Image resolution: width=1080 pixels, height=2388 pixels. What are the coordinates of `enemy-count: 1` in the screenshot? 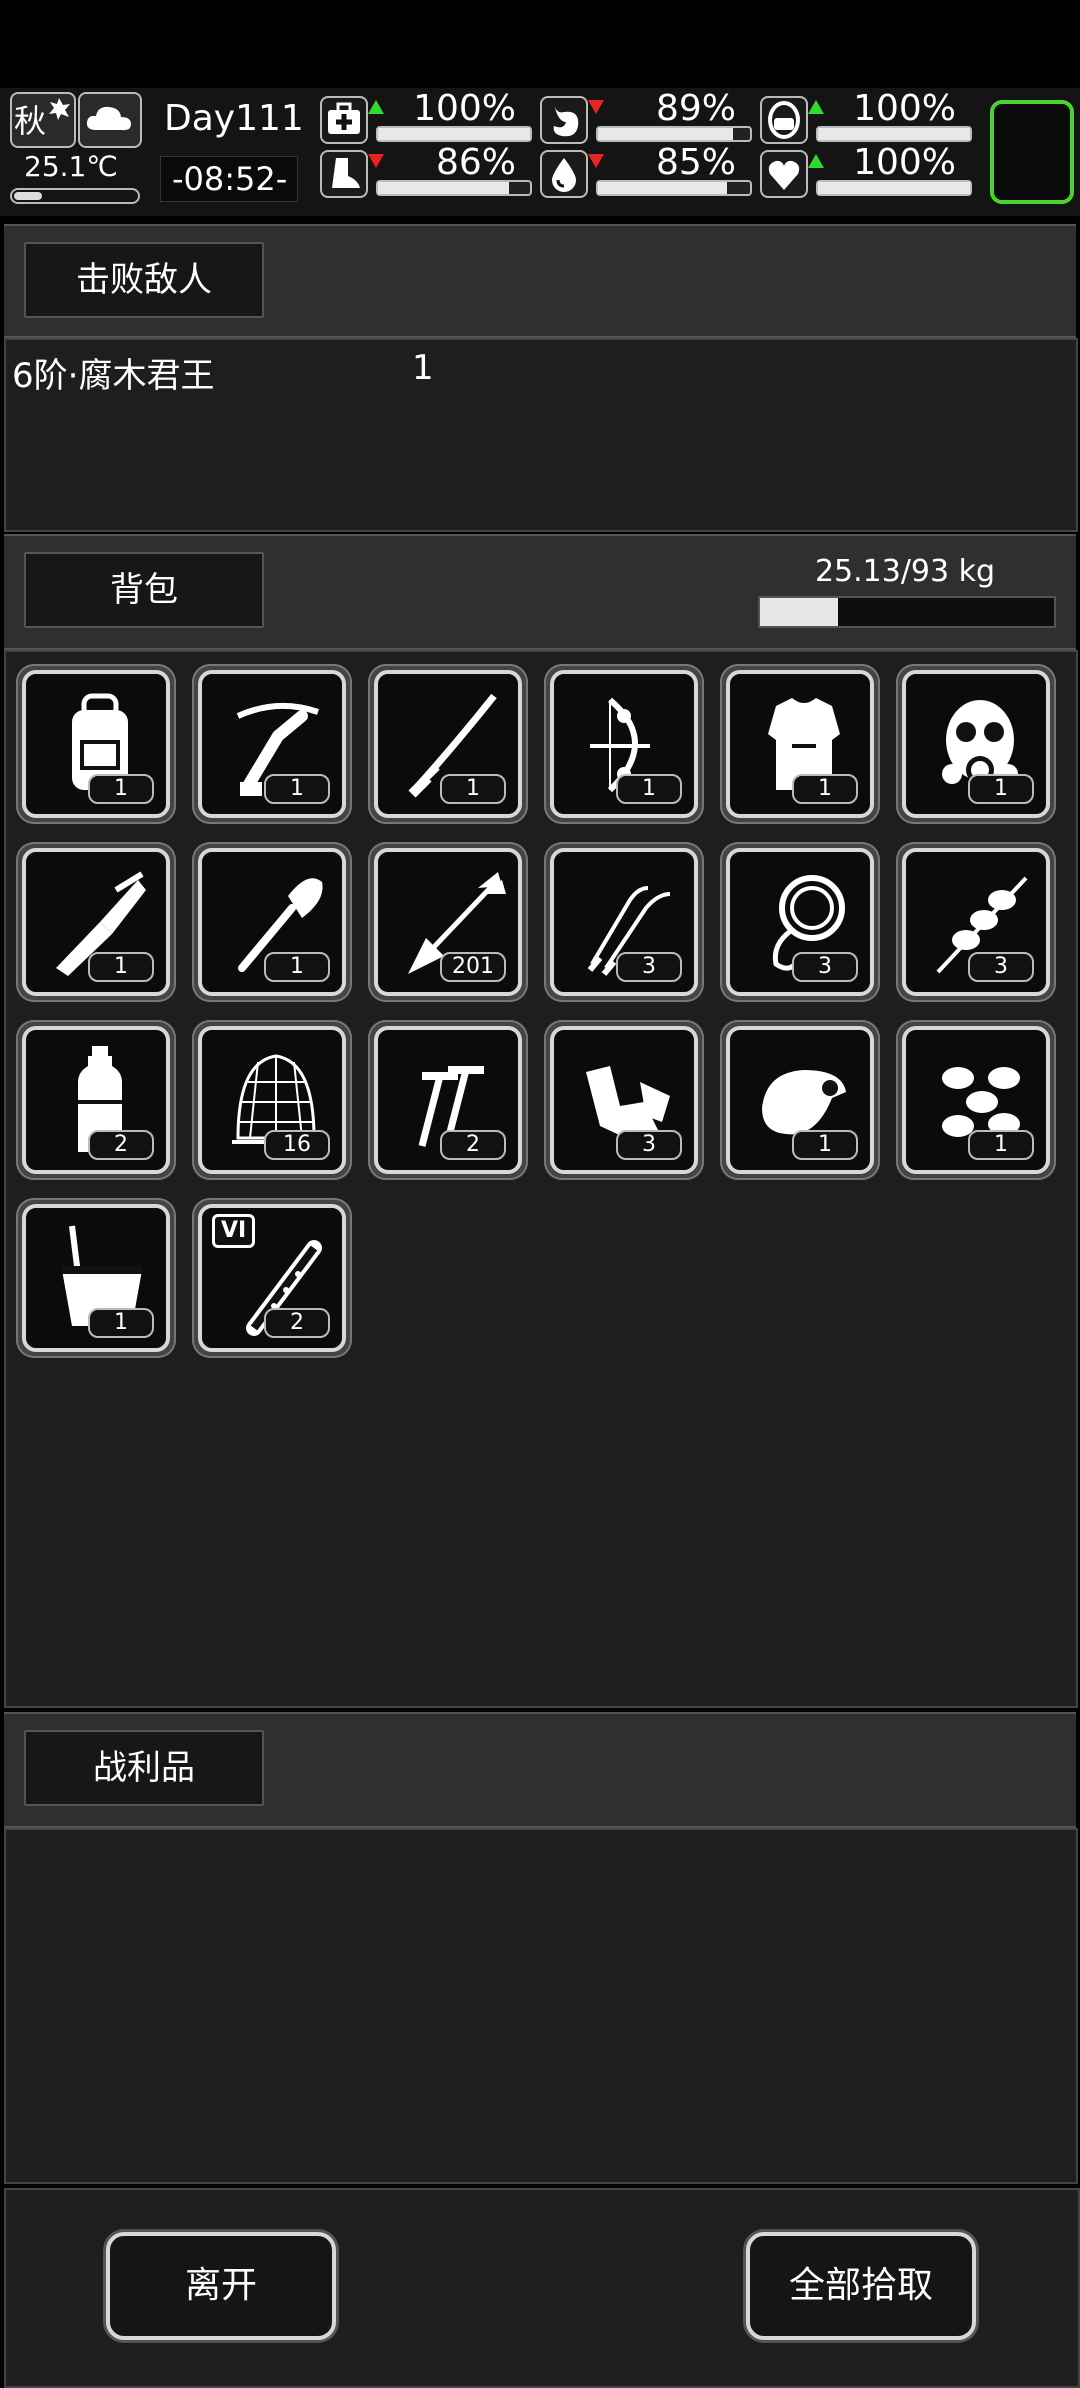 It's located at (423, 368).